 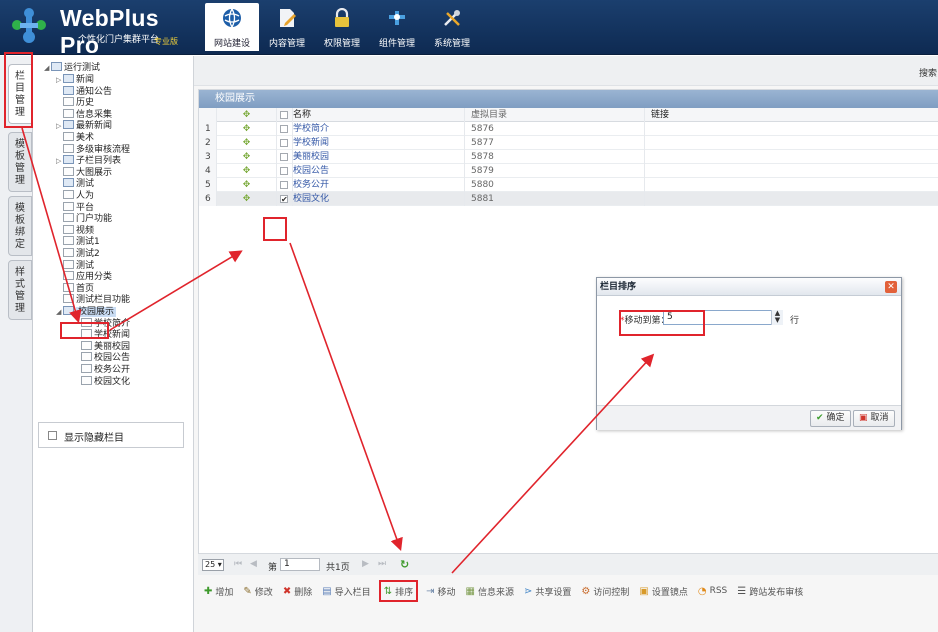 What do you see at coordinates (102, 334) in the screenshot?
I see `tree-item: 学校新闻` at bounding box center [102, 334].